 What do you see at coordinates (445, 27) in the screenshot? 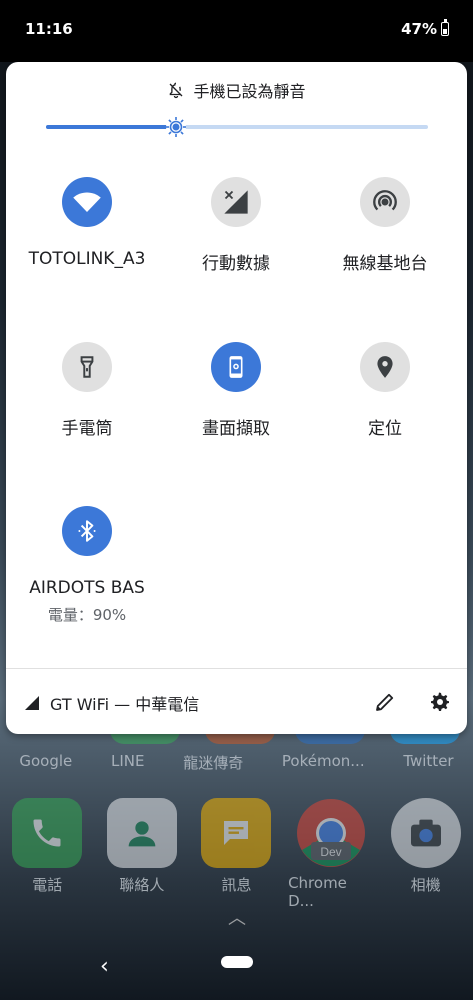
I see `battery-icon` at bounding box center [445, 27].